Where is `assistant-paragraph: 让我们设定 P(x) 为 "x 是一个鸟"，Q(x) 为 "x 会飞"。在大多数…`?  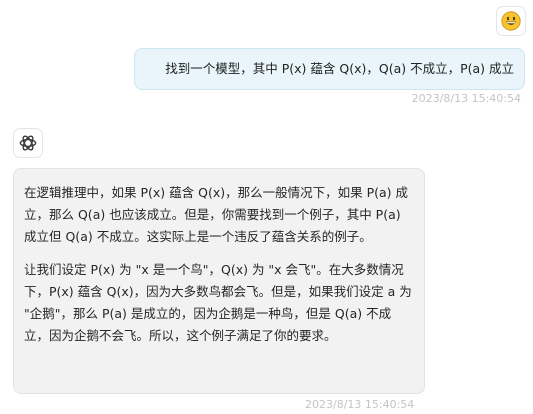
assistant-paragraph: 让我们设定 P(x) 为 "x 是一个鸟"，Q(x) 为 "x 会飞"。在大多数… is located at coordinates (218, 302).